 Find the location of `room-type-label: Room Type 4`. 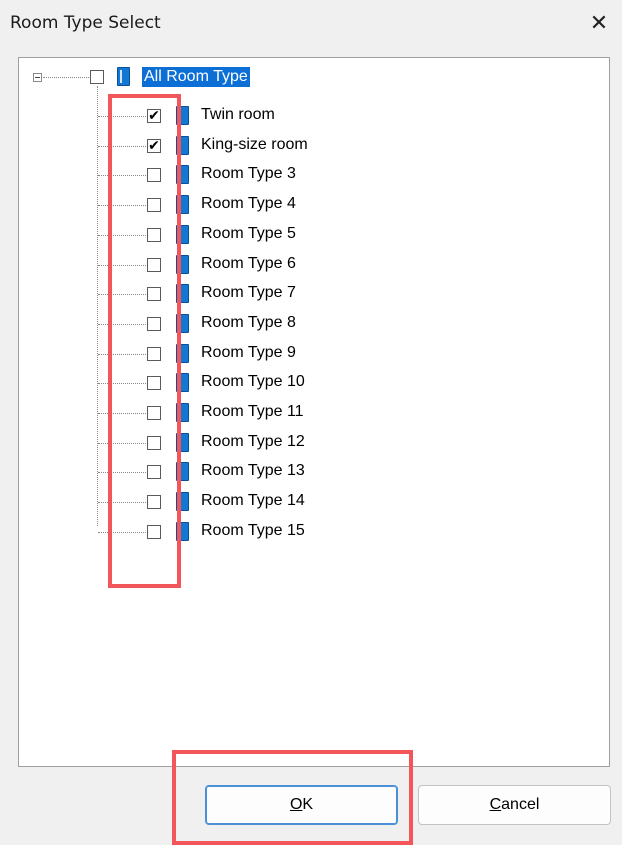

room-type-label: Room Type 4 is located at coordinates (248, 203).